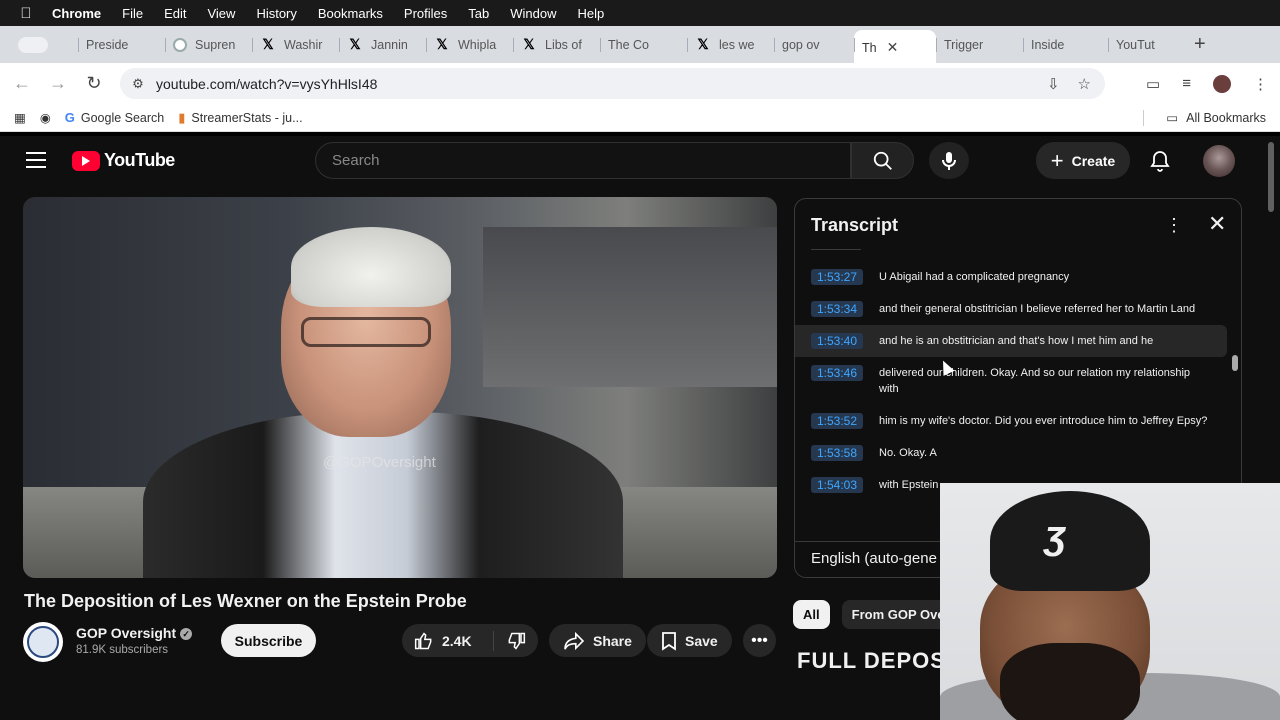 The image size is (1280, 720). Describe the element at coordinates (1084, 84) in the screenshot. I see `bookmark-star-icon: ☆` at that location.